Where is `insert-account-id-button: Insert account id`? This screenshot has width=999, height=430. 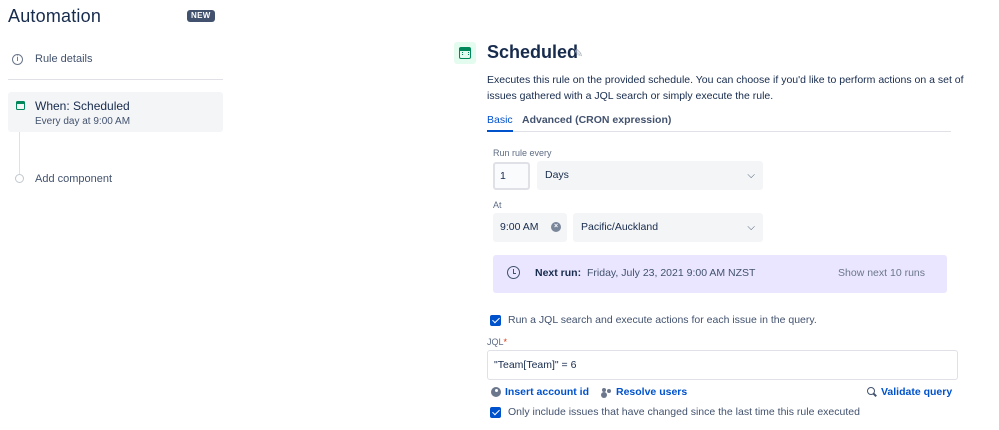
insert-account-id-button: Insert account id is located at coordinates (540, 392).